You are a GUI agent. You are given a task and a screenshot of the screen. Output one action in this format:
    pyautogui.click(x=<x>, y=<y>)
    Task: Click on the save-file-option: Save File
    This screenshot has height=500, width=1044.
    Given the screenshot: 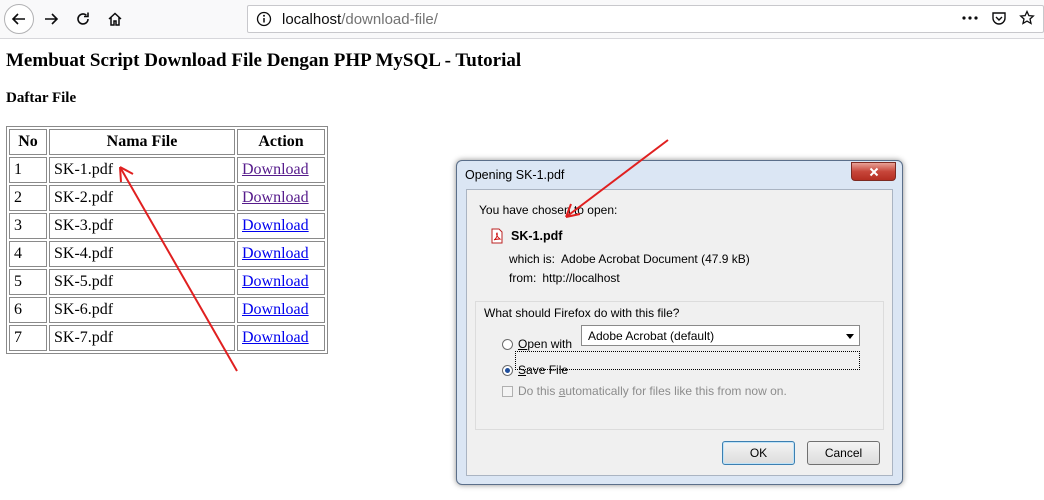 What is the action you would take?
    pyautogui.click(x=535, y=370)
    